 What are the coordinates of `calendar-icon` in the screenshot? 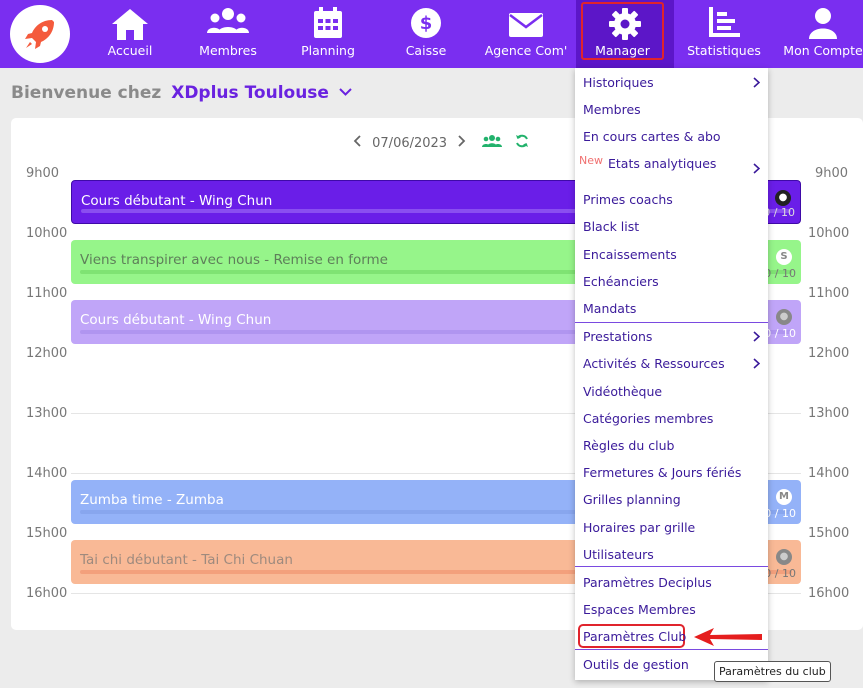 It's located at (328, 22).